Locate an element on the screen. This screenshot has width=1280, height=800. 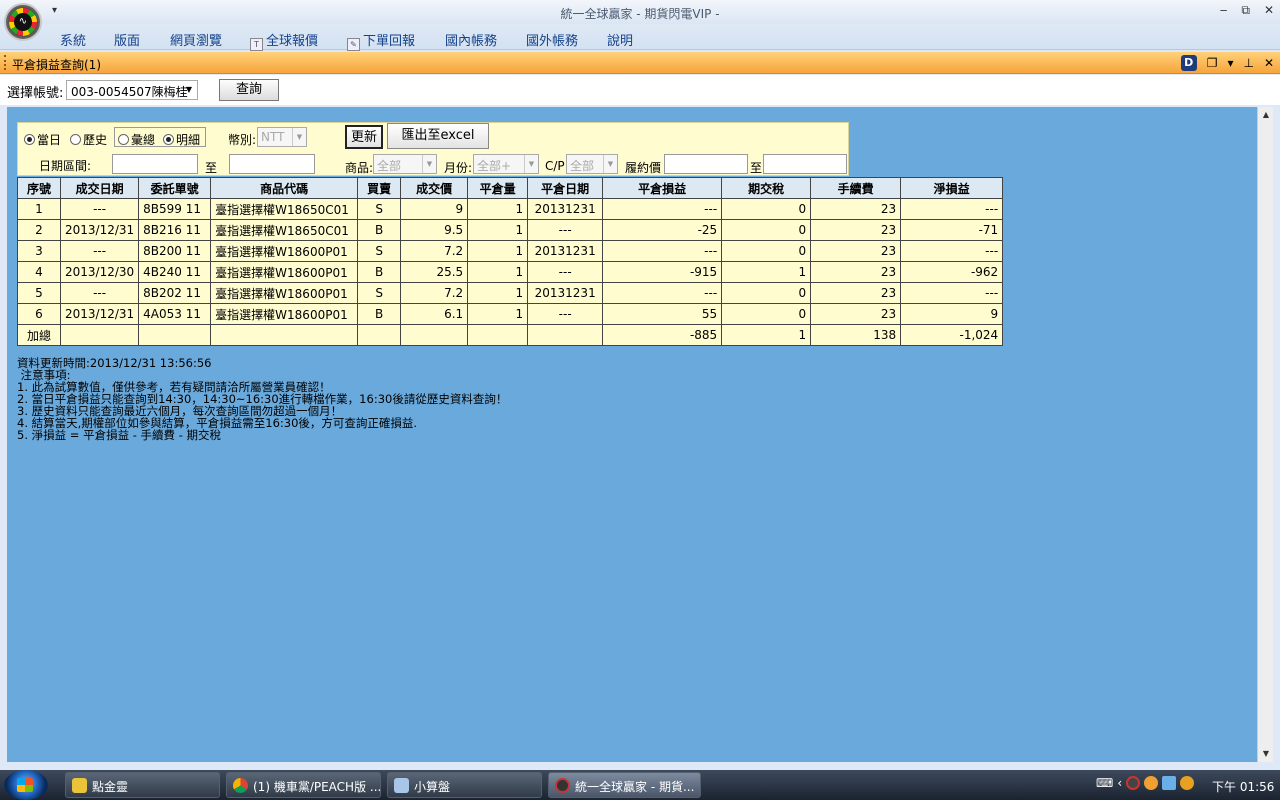
strike-to-label: 至 is located at coordinates (756, 168).